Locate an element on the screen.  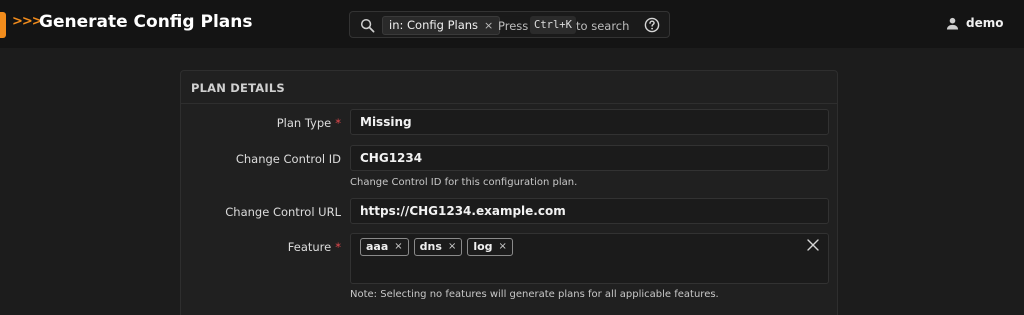
user-menu: demo is located at coordinates (974, 23).